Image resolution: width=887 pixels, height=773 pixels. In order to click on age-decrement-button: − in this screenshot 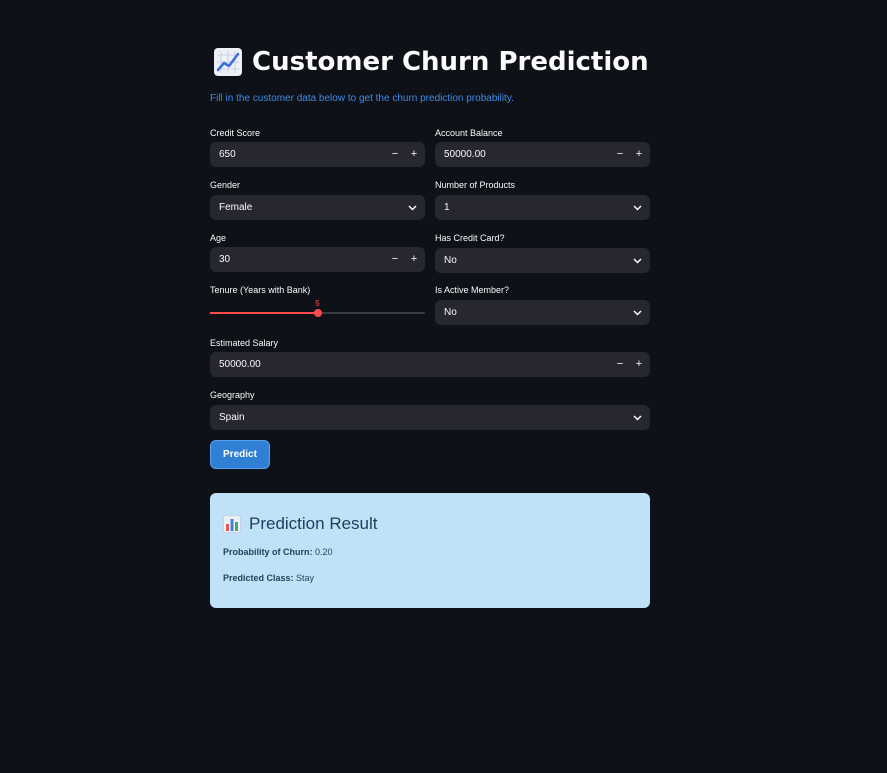, I will do `click(395, 259)`.